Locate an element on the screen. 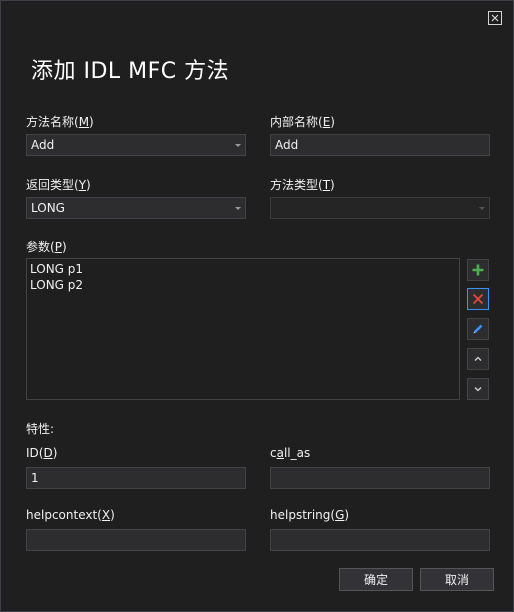  params-label: 参数(P) is located at coordinates (46, 247).